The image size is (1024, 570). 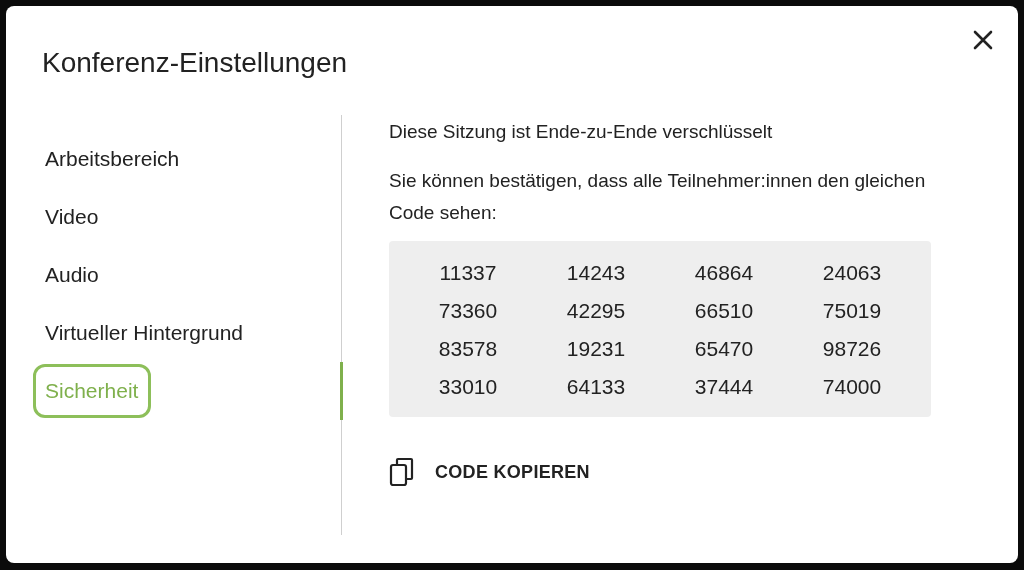 I want to click on code-number: 65470, so click(x=724, y=349).